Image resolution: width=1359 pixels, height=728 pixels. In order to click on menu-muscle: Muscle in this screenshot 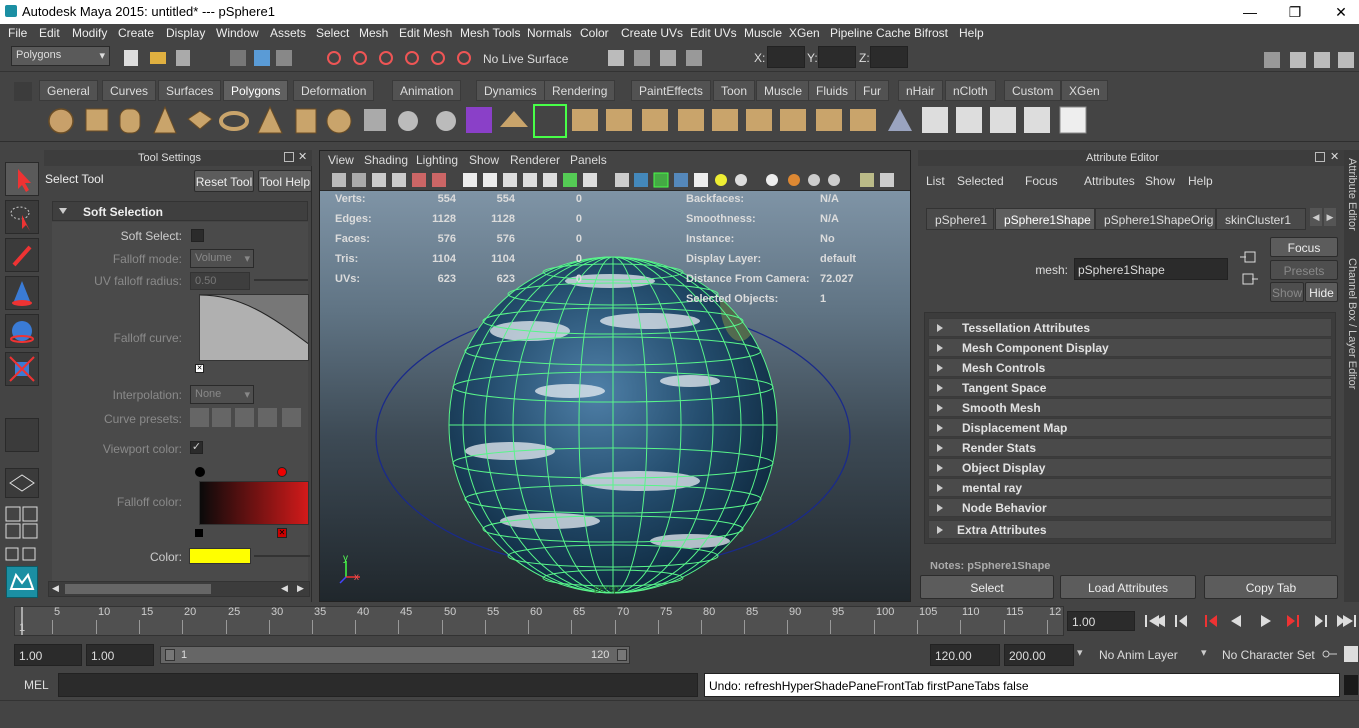, I will do `click(763, 33)`.